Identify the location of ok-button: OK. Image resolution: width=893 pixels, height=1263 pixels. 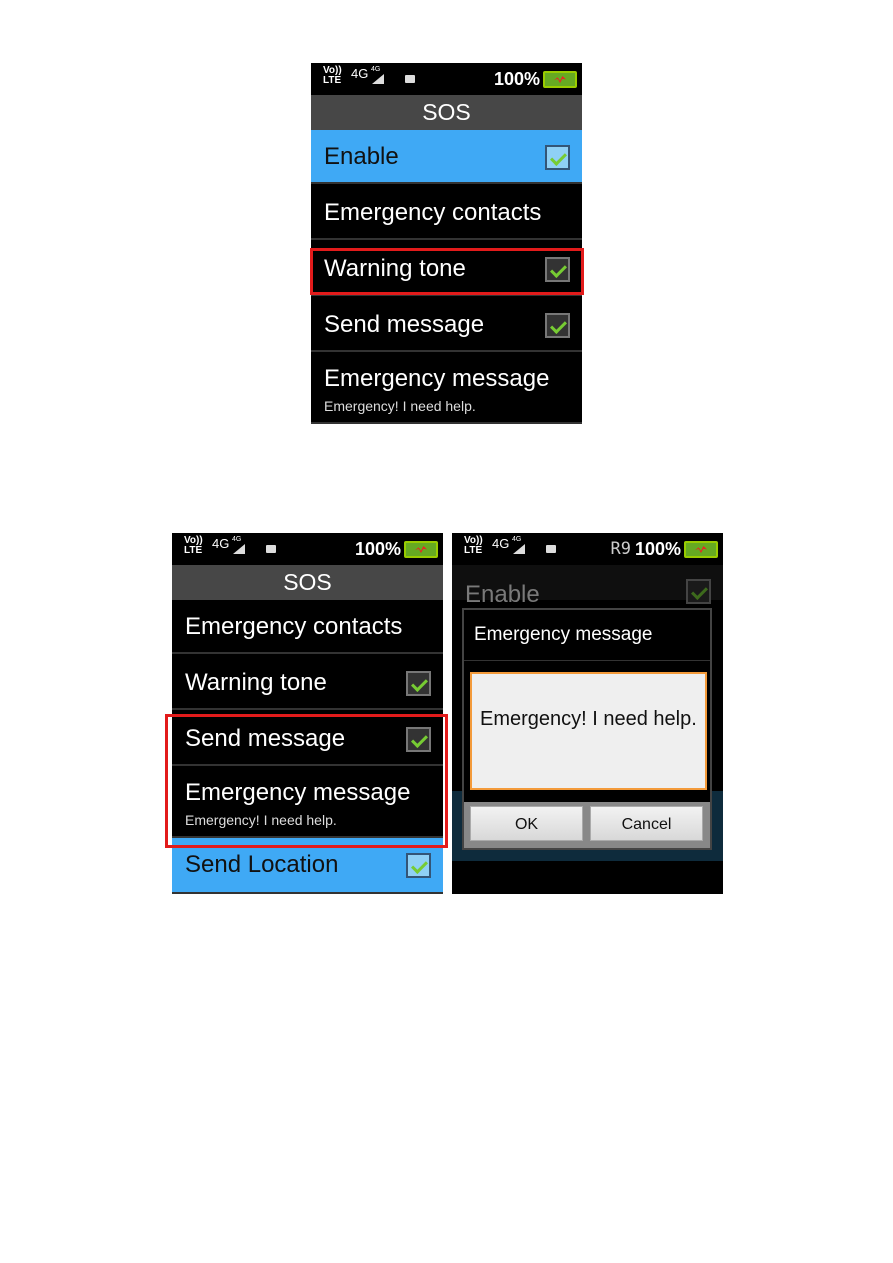
(526, 823).